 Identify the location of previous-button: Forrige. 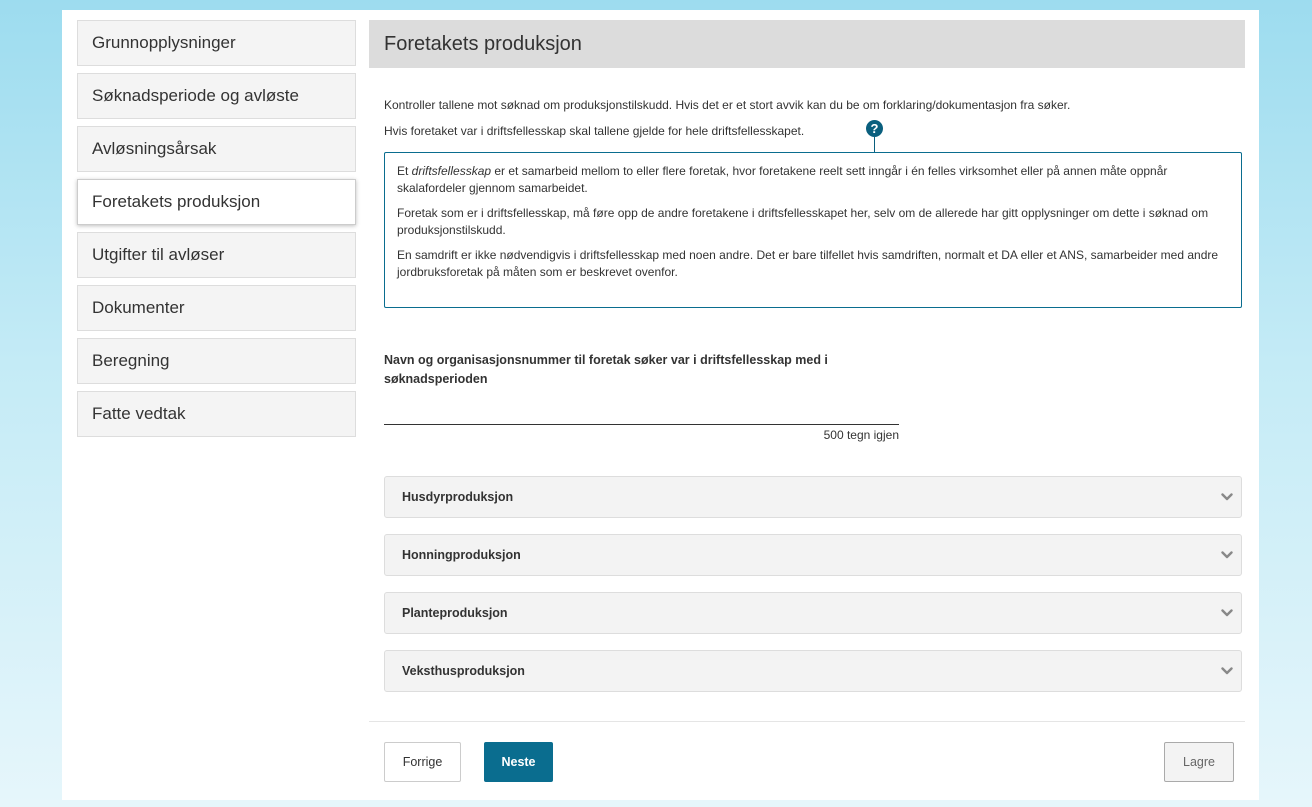
(422, 762).